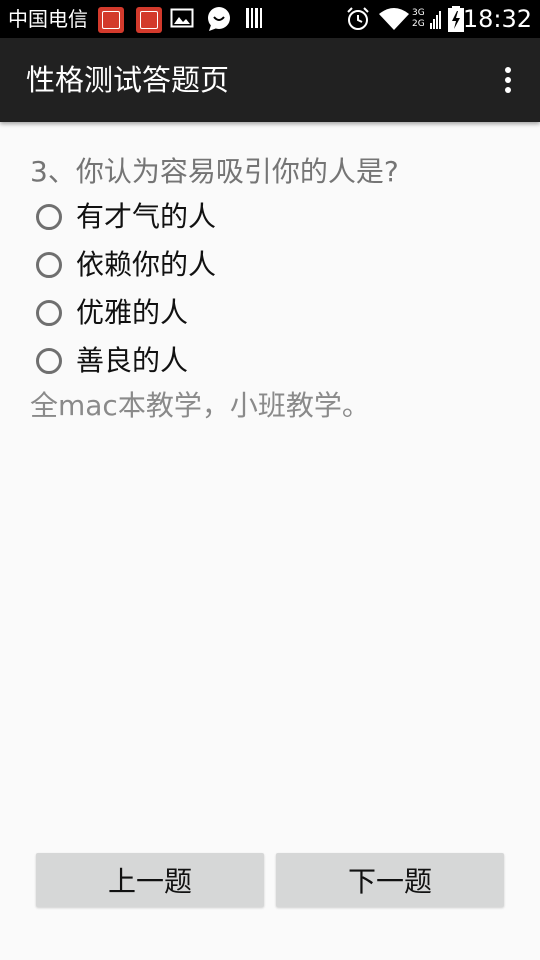 The image size is (540, 960). I want to click on clock: 18:32, so click(497, 19).